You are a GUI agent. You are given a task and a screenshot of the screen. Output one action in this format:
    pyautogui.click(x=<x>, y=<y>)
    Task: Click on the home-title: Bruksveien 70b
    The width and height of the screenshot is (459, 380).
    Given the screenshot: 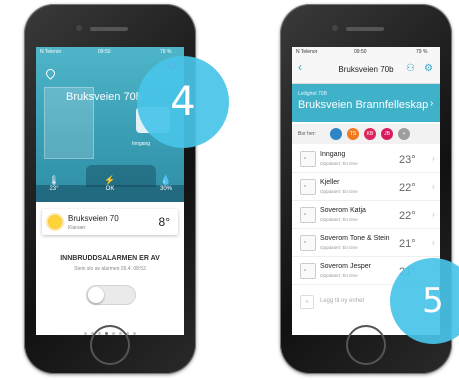 What is the action you would take?
    pyautogui.click(x=104, y=97)
    